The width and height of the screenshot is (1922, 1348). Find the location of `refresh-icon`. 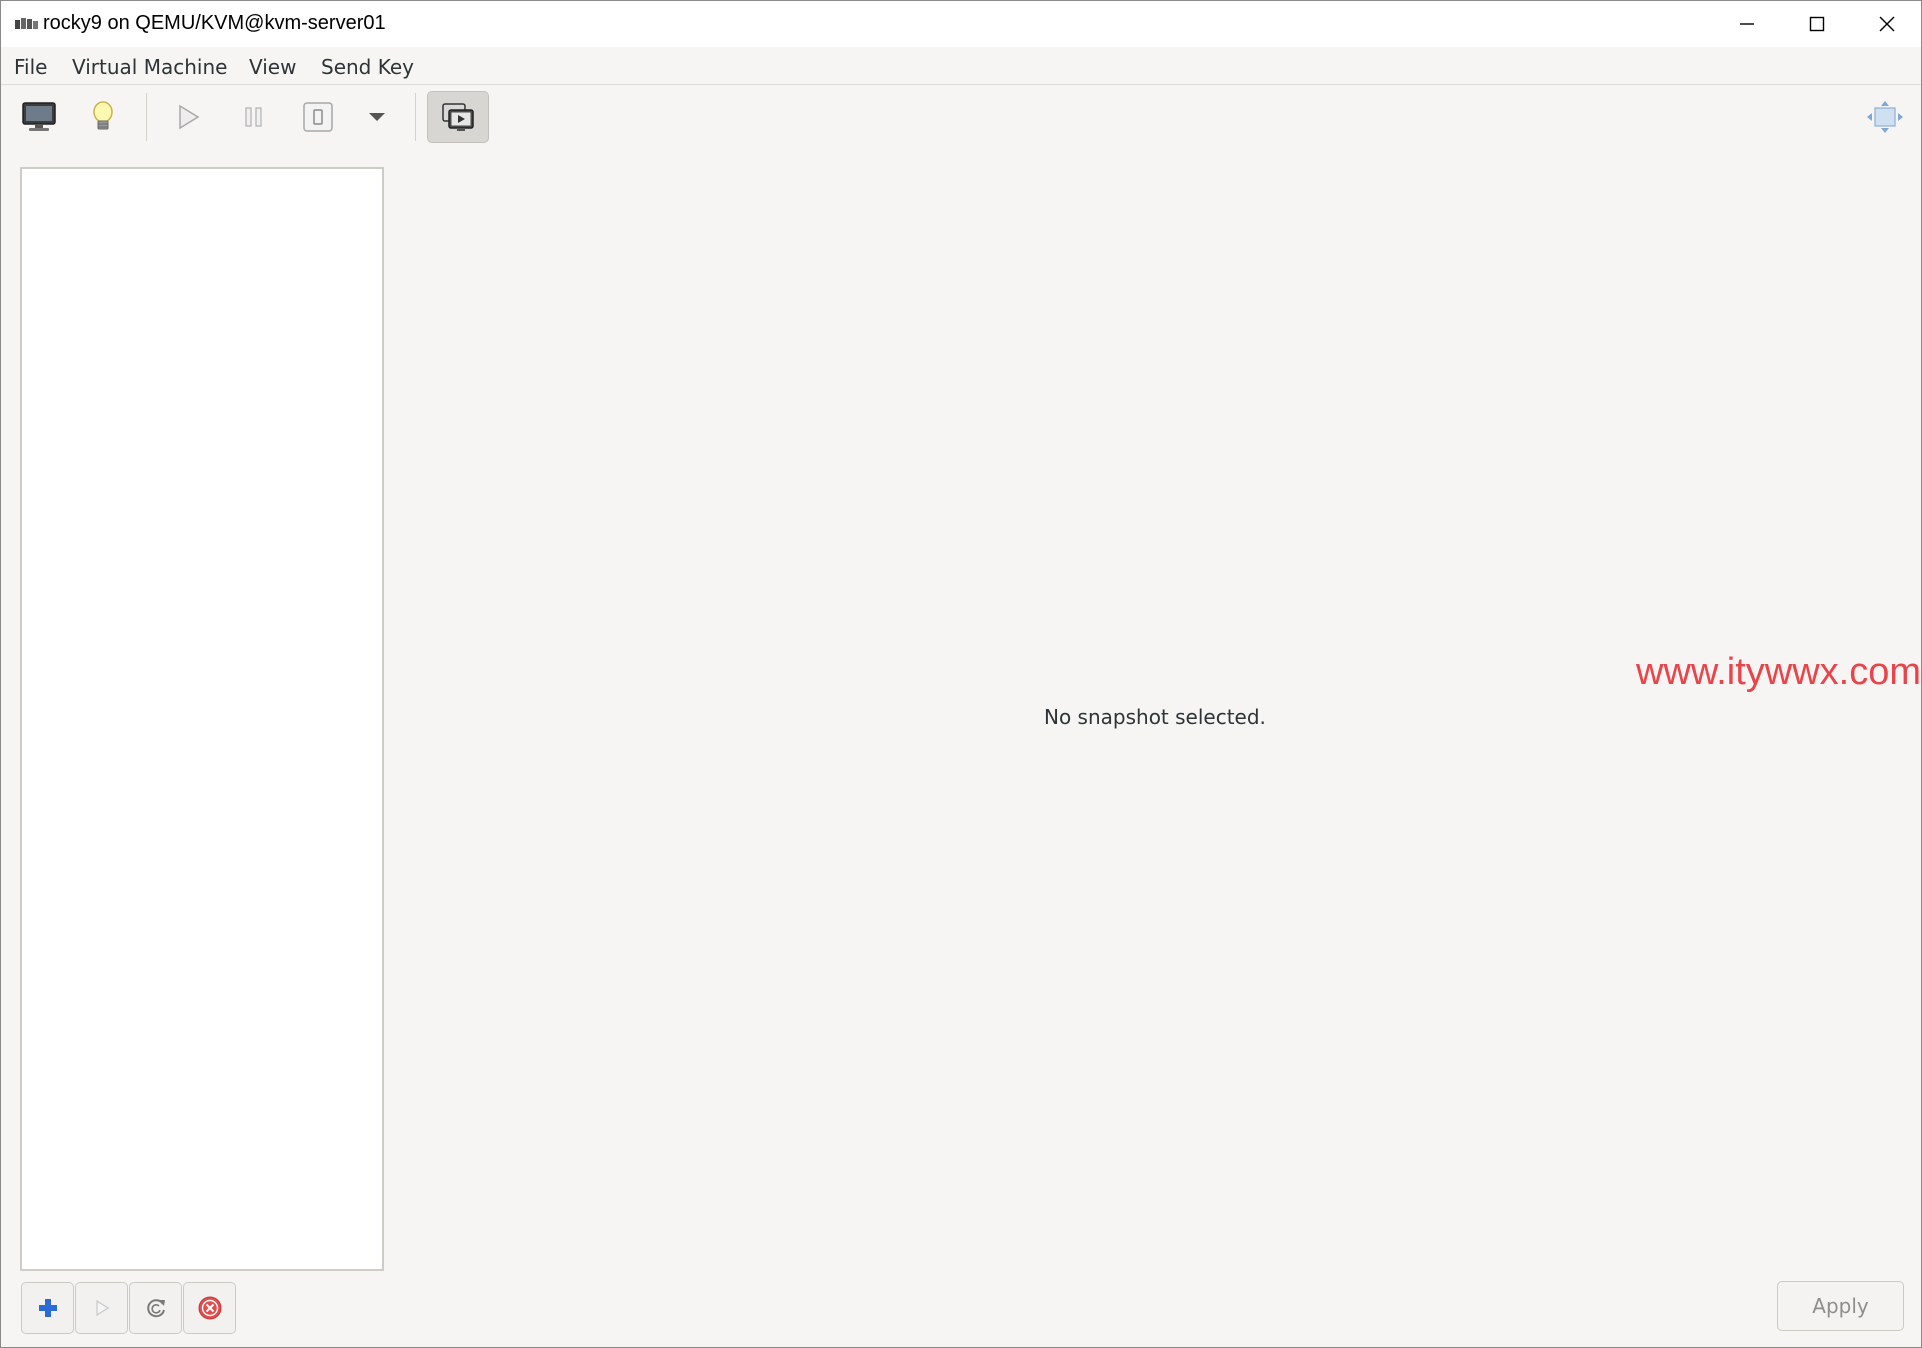

refresh-icon is located at coordinates (155, 1308).